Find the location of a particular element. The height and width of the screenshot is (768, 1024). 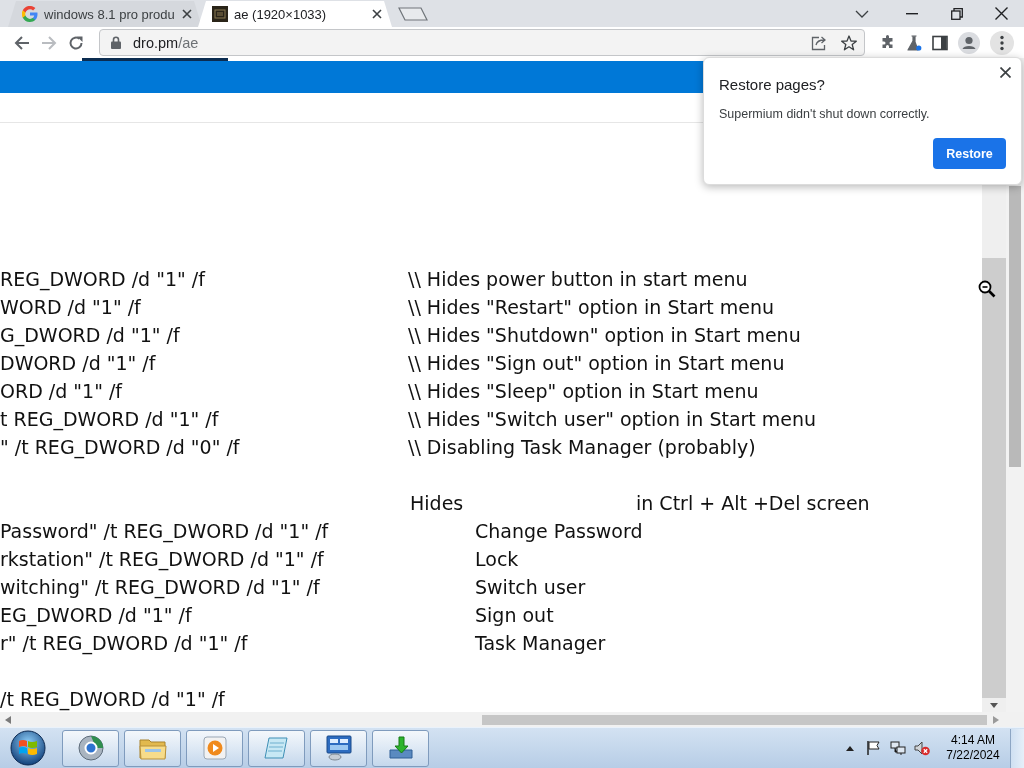

start-orb-icon is located at coordinates (28, 748).